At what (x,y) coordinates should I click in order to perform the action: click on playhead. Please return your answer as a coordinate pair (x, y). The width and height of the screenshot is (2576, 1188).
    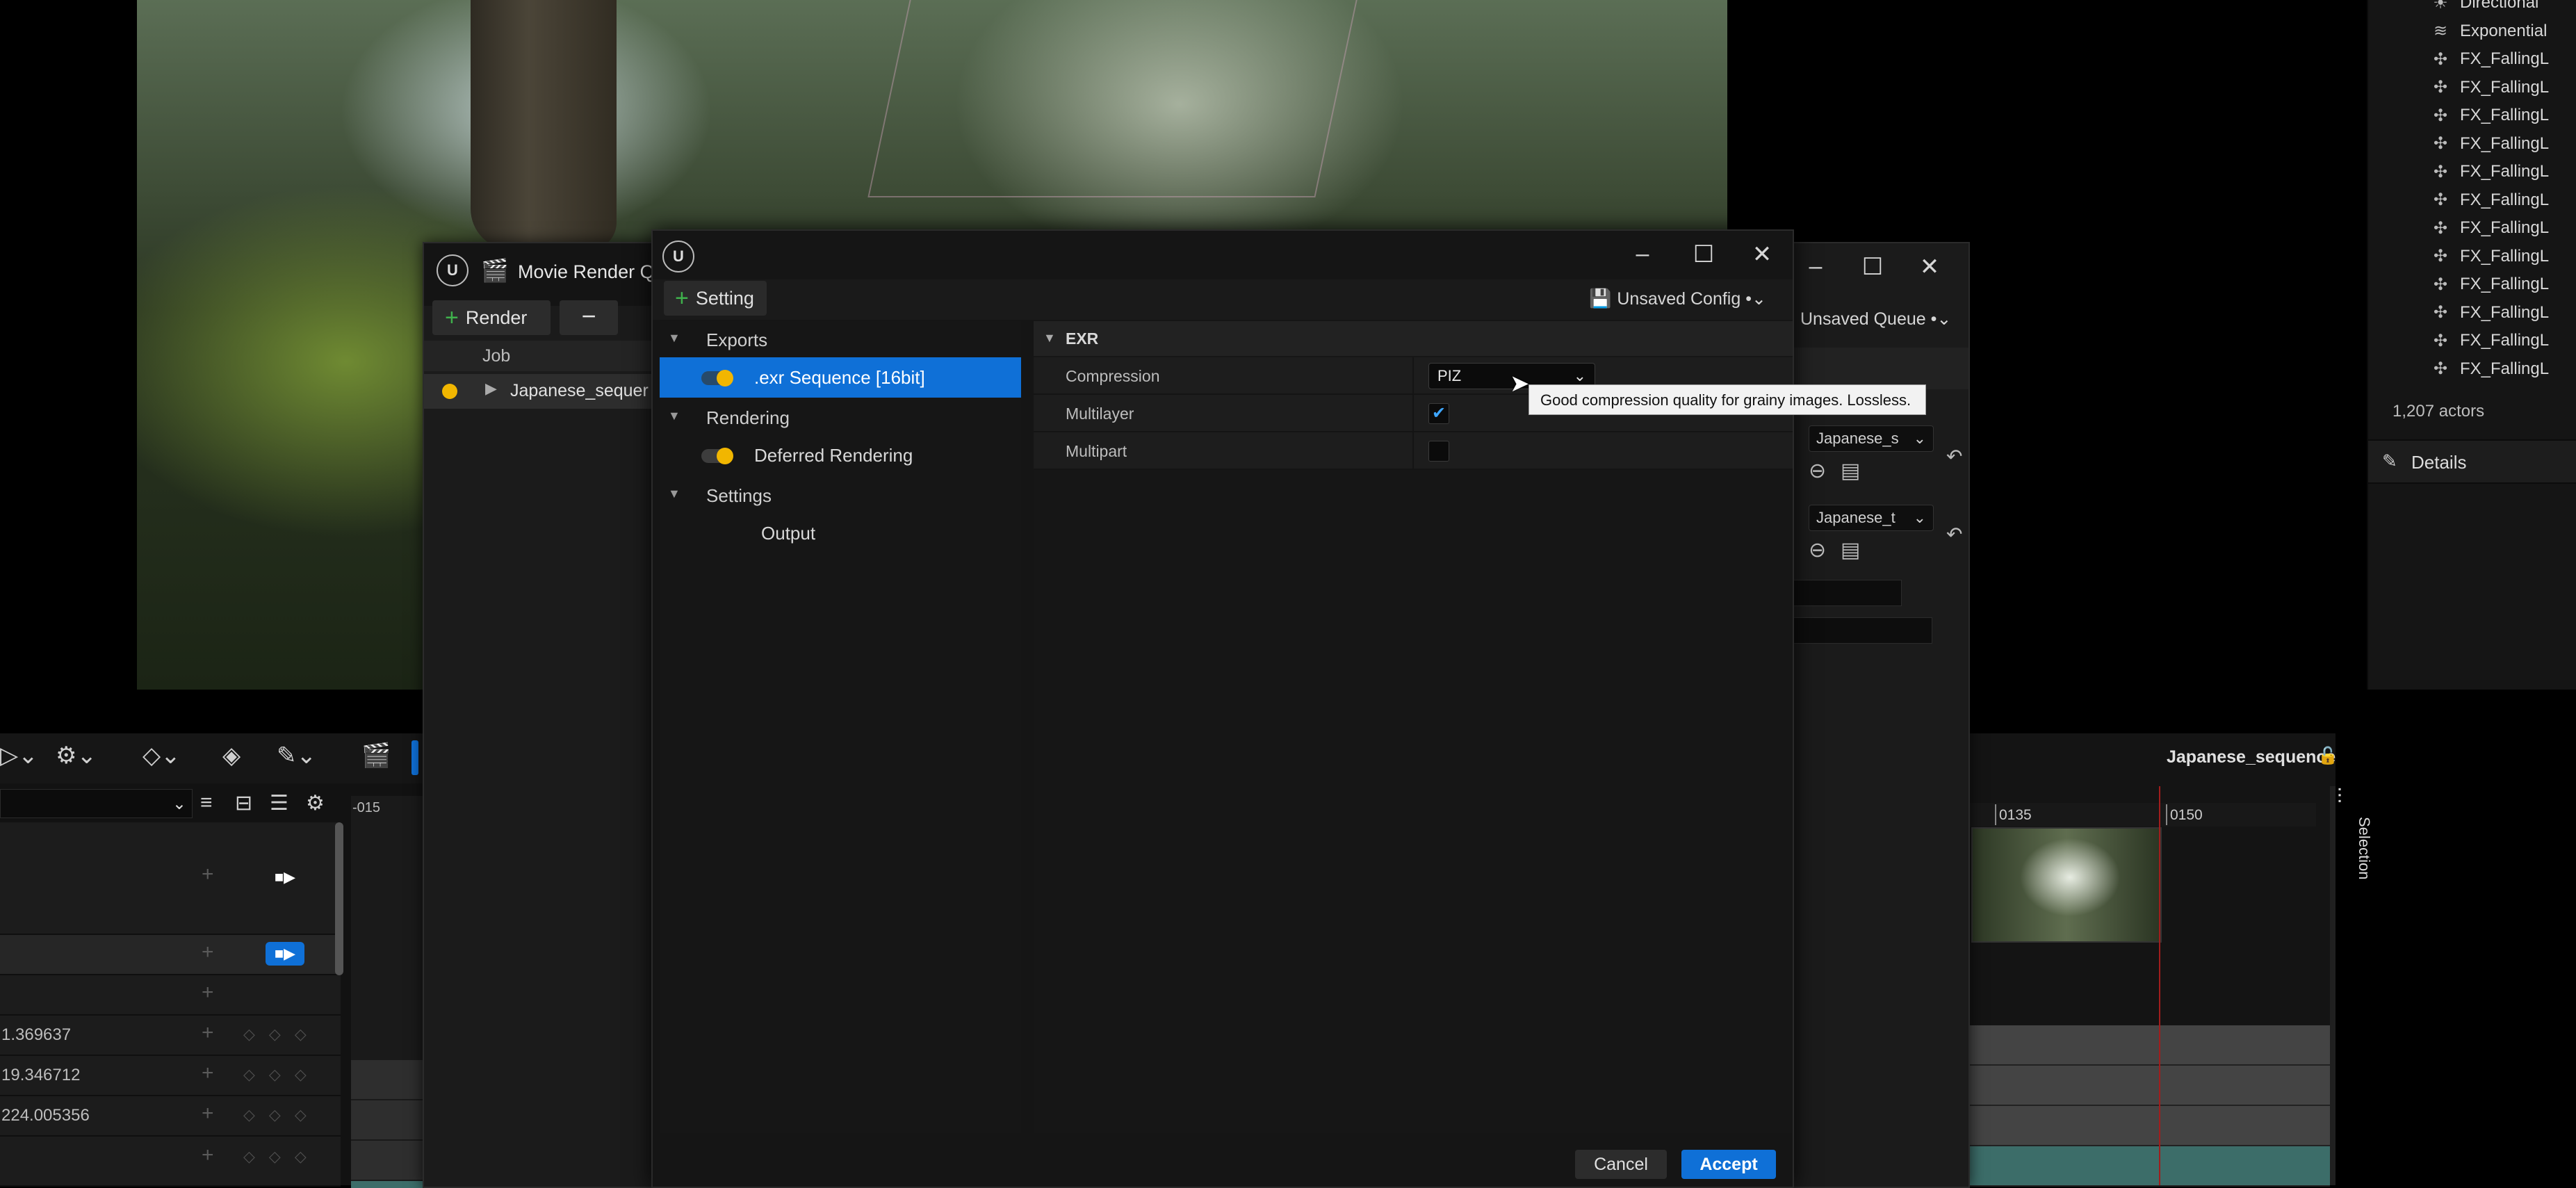
    Looking at the image, I should click on (2159, 985).